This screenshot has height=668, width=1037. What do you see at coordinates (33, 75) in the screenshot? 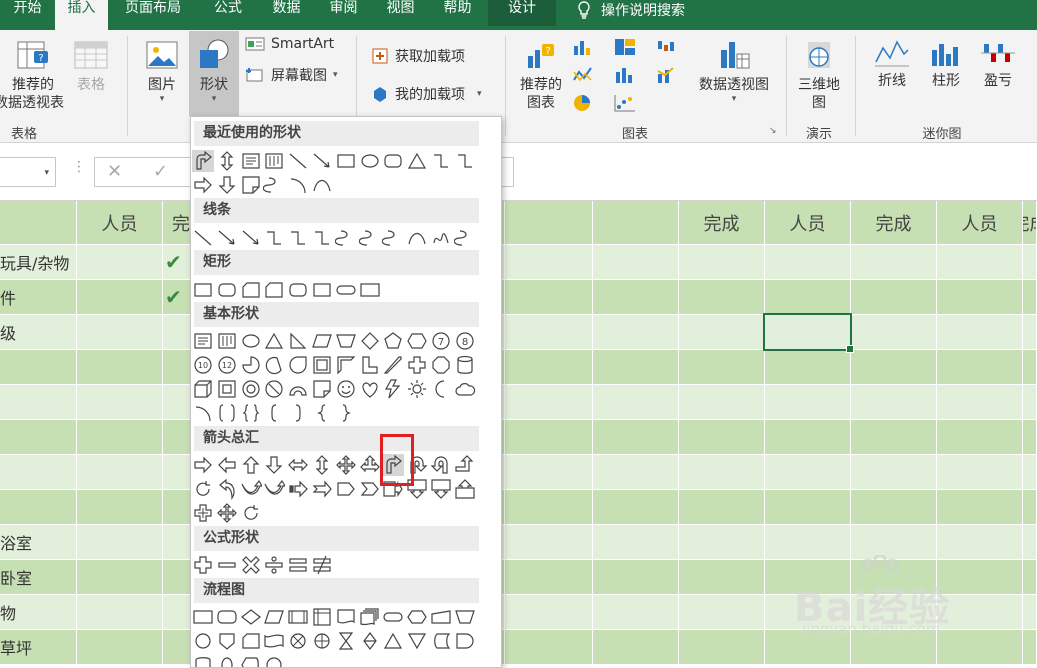
I see `recommended-pivot-button: ? 推荐的 数据透视表` at bounding box center [33, 75].